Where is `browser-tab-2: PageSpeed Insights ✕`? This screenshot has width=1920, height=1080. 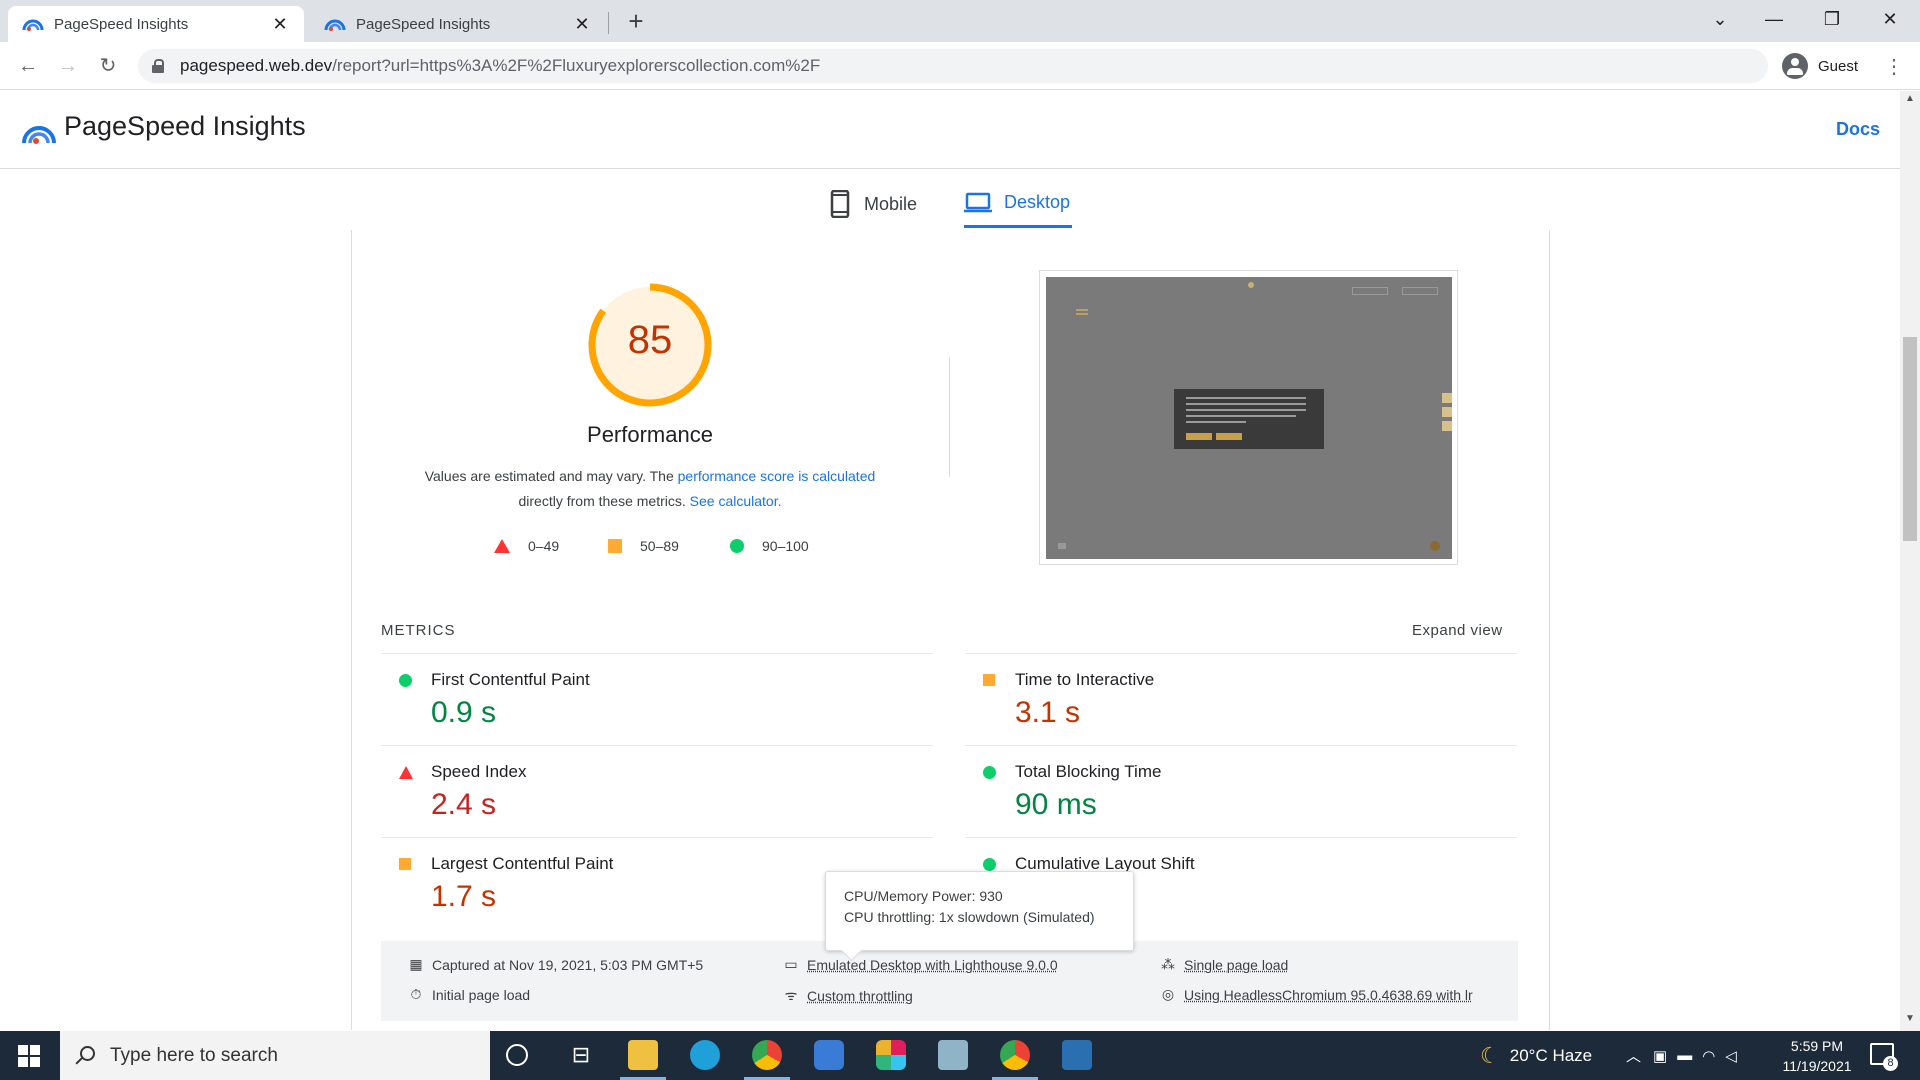 browser-tab-2: PageSpeed Insights ✕ is located at coordinates (458, 24).